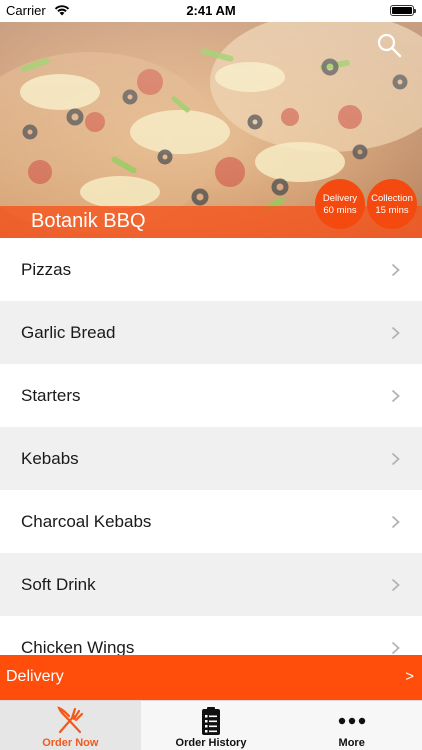  I want to click on menu-item-label: Chicken Wings, so click(78, 646).